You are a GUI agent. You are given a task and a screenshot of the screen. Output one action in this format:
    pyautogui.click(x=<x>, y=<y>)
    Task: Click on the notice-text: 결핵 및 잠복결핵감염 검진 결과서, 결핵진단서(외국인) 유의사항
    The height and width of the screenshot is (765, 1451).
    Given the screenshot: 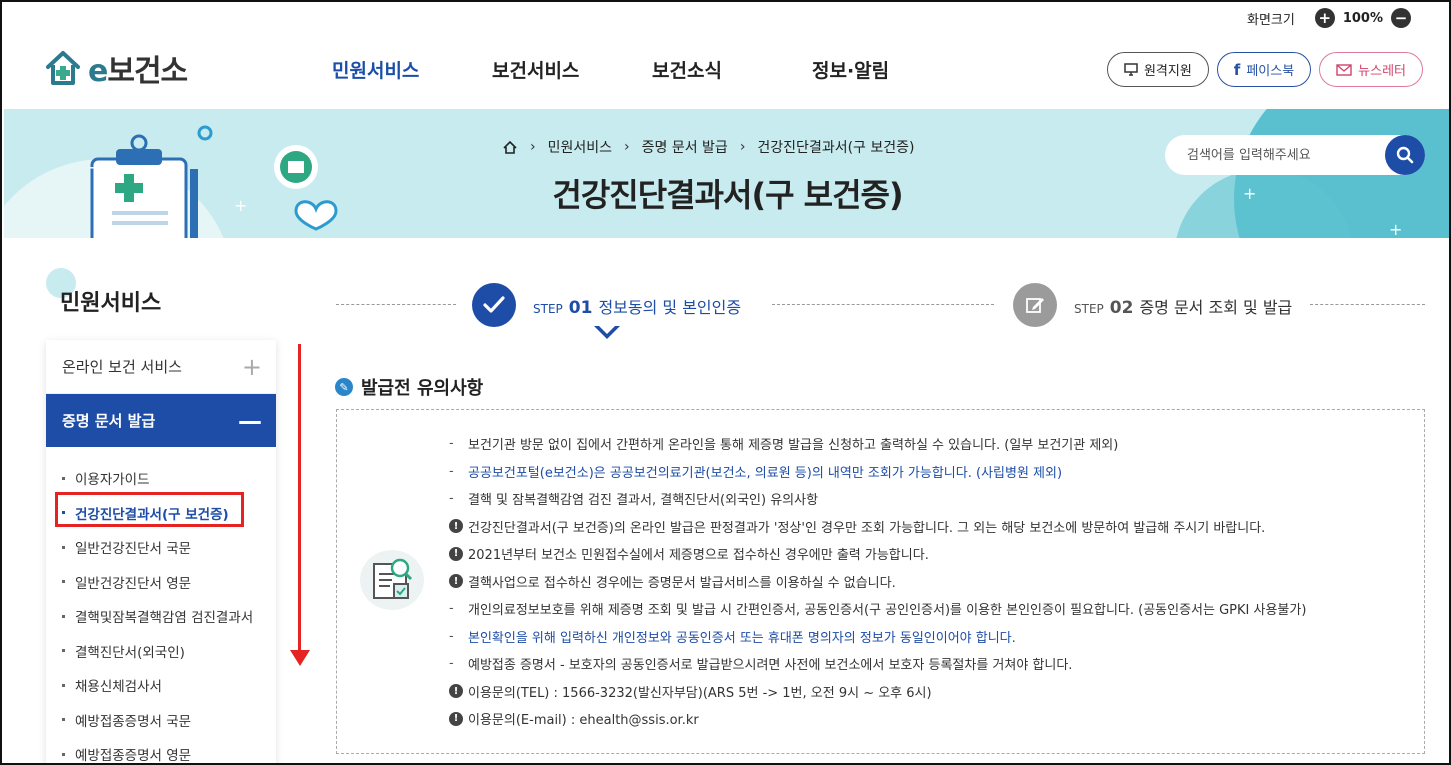 What is the action you would take?
    pyautogui.click(x=643, y=501)
    